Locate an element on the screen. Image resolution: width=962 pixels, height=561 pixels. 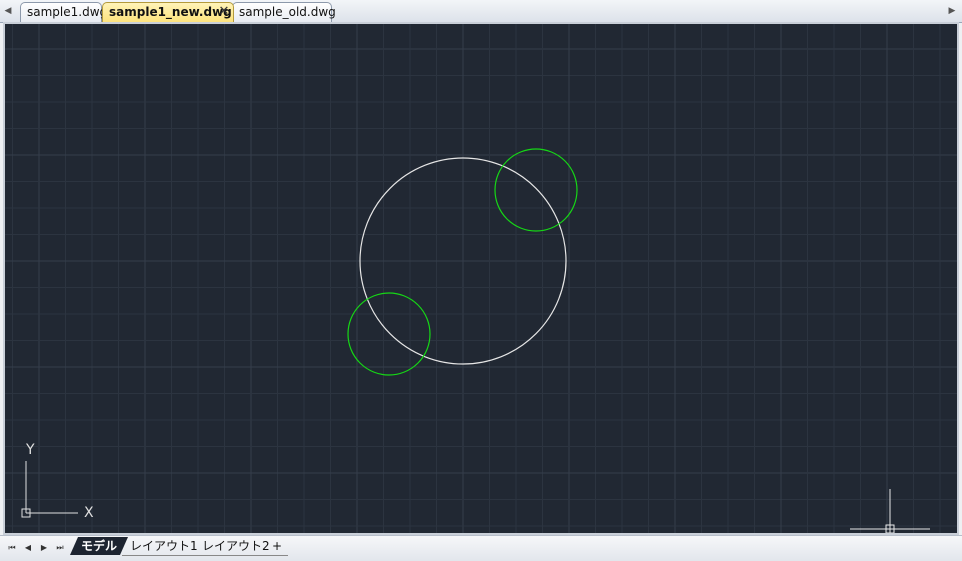
close-tab-icon: ✕ is located at coordinates (224, 12).